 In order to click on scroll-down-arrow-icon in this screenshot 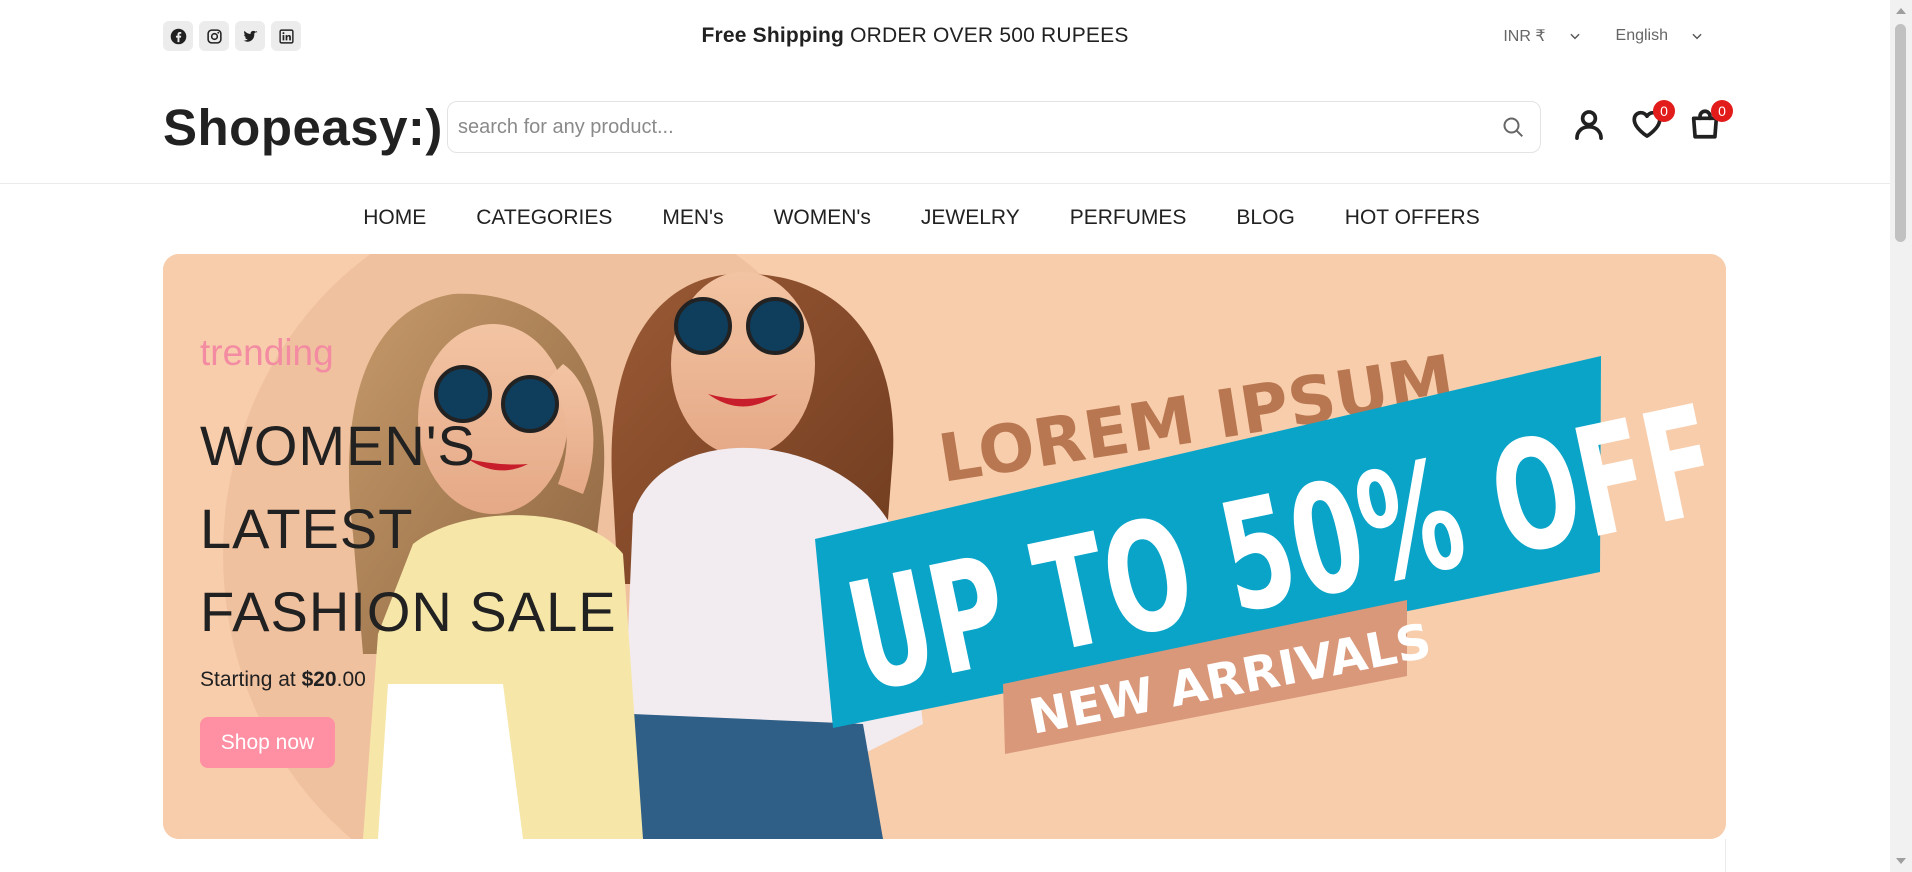, I will do `click(1901, 861)`.